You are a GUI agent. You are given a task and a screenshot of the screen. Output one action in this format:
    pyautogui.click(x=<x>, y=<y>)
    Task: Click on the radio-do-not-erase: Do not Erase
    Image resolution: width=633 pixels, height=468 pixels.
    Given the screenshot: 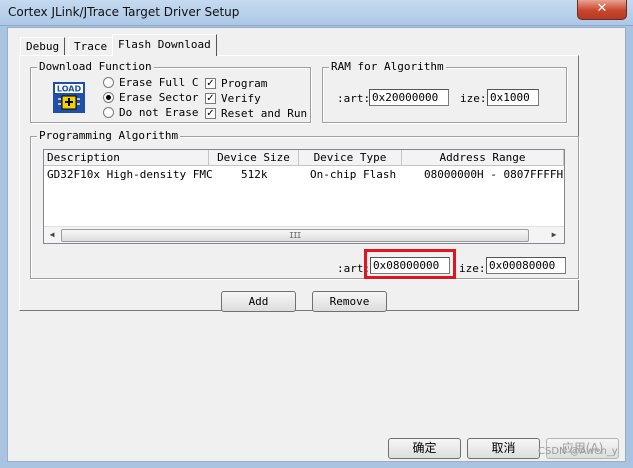 What is the action you would take?
    pyautogui.click(x=150, y=112)
    